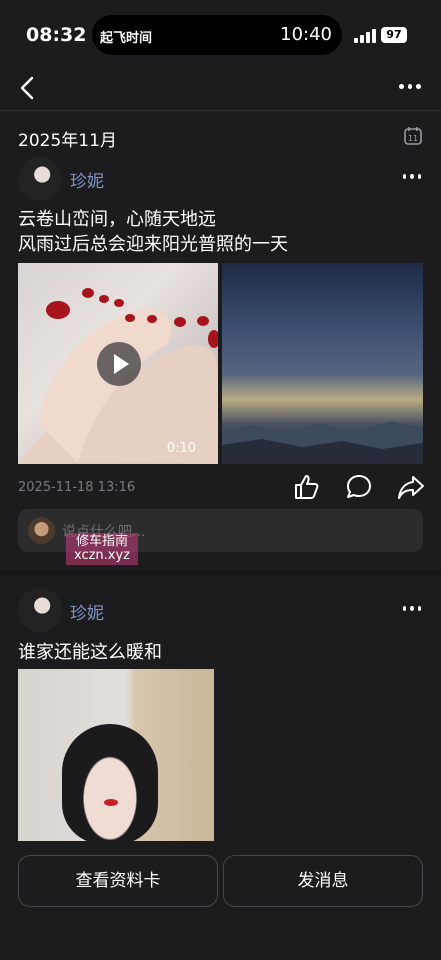  I want to click on watermark-line1: 修车指南, so click(101, 541).